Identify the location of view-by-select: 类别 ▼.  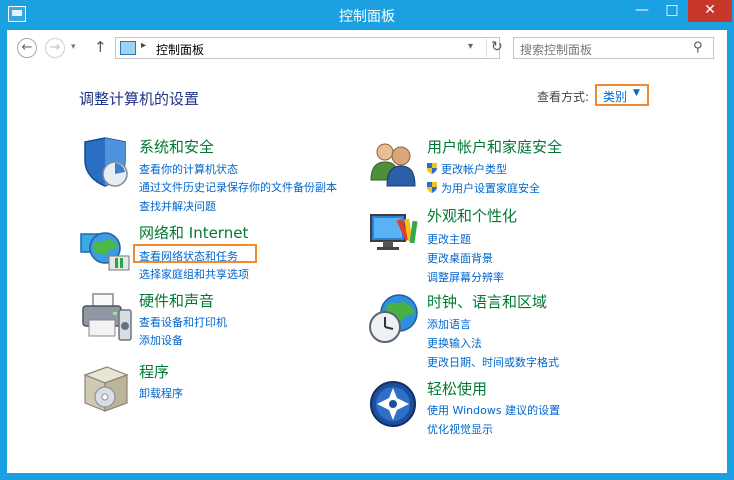
(622, 95).